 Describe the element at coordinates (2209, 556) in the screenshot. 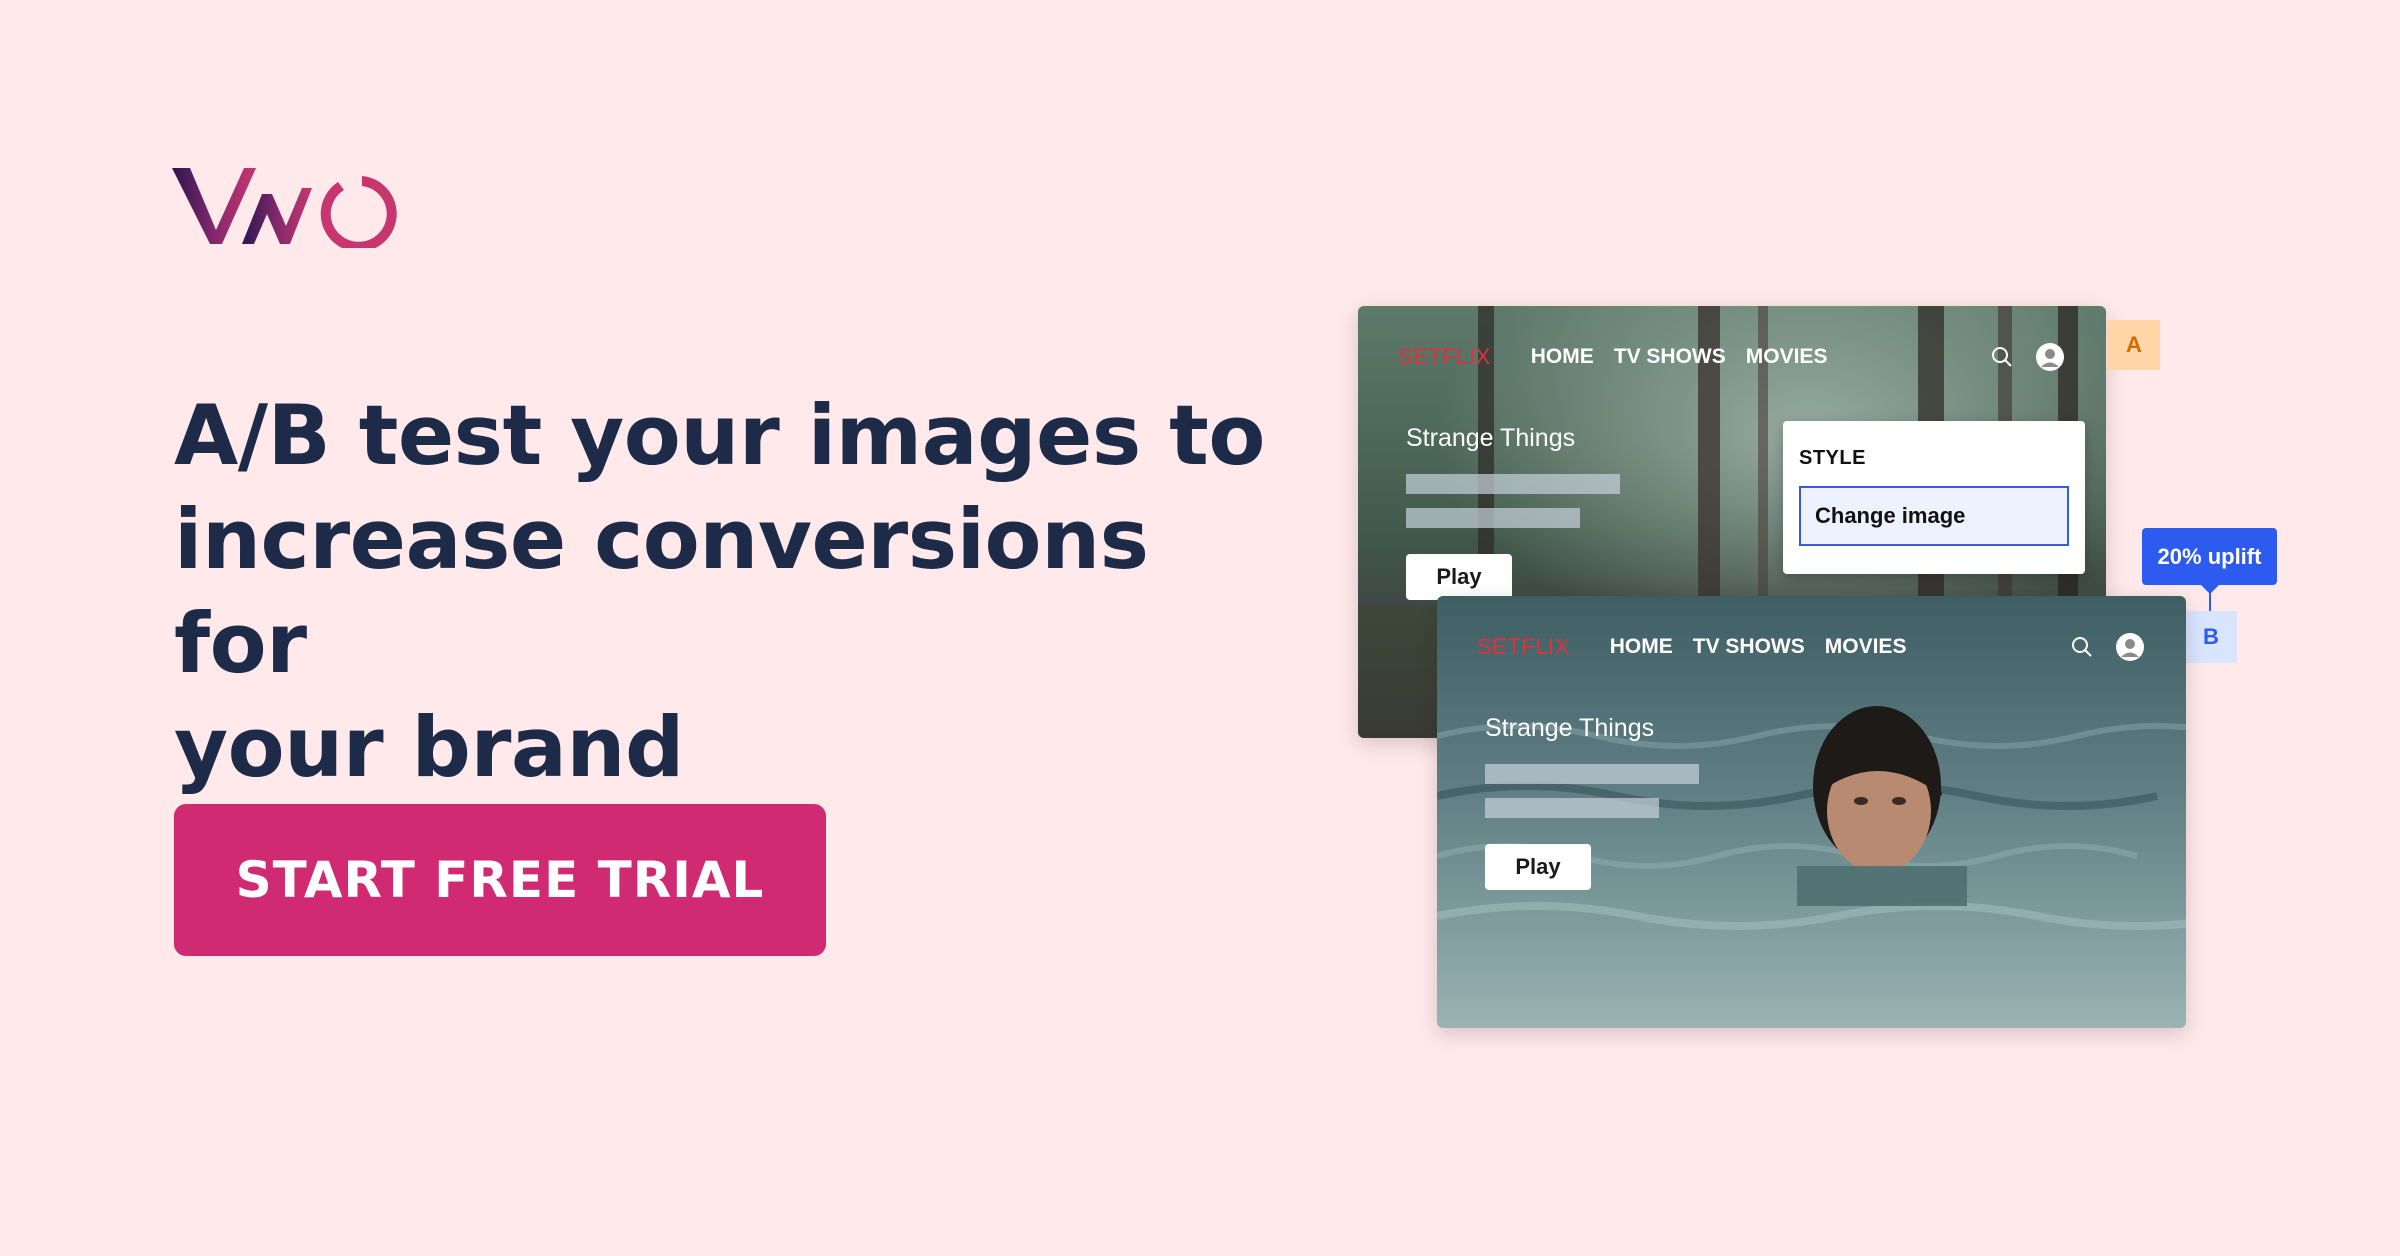

I see `uplift-badge: 20% uplift` at that location.